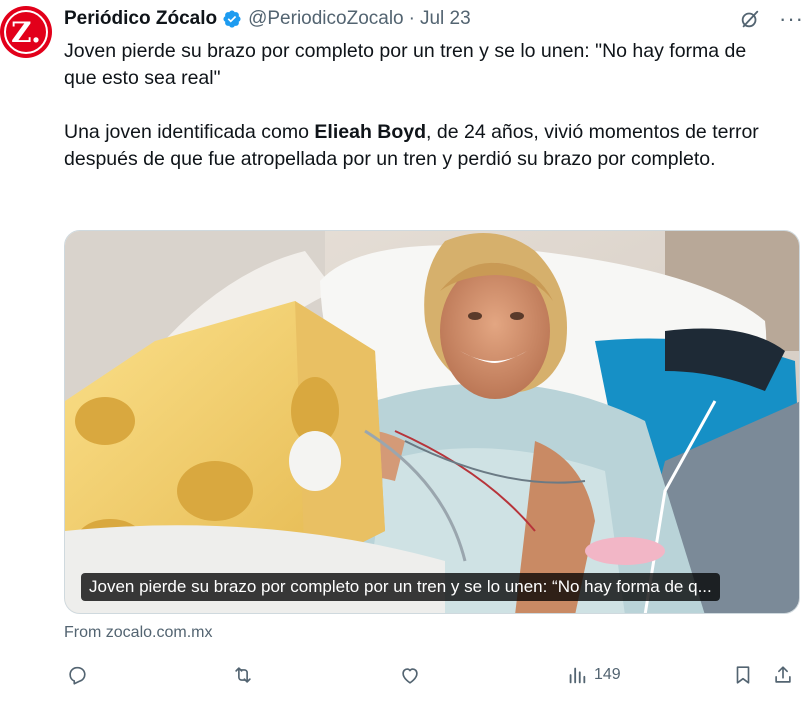 The width and height of the screenshot is (810, 702). What do you see at coordinates (370, 132) in the screenshot?
I see `tweet-body-name: Elieah Boyd` at bounding box center [370, 132].